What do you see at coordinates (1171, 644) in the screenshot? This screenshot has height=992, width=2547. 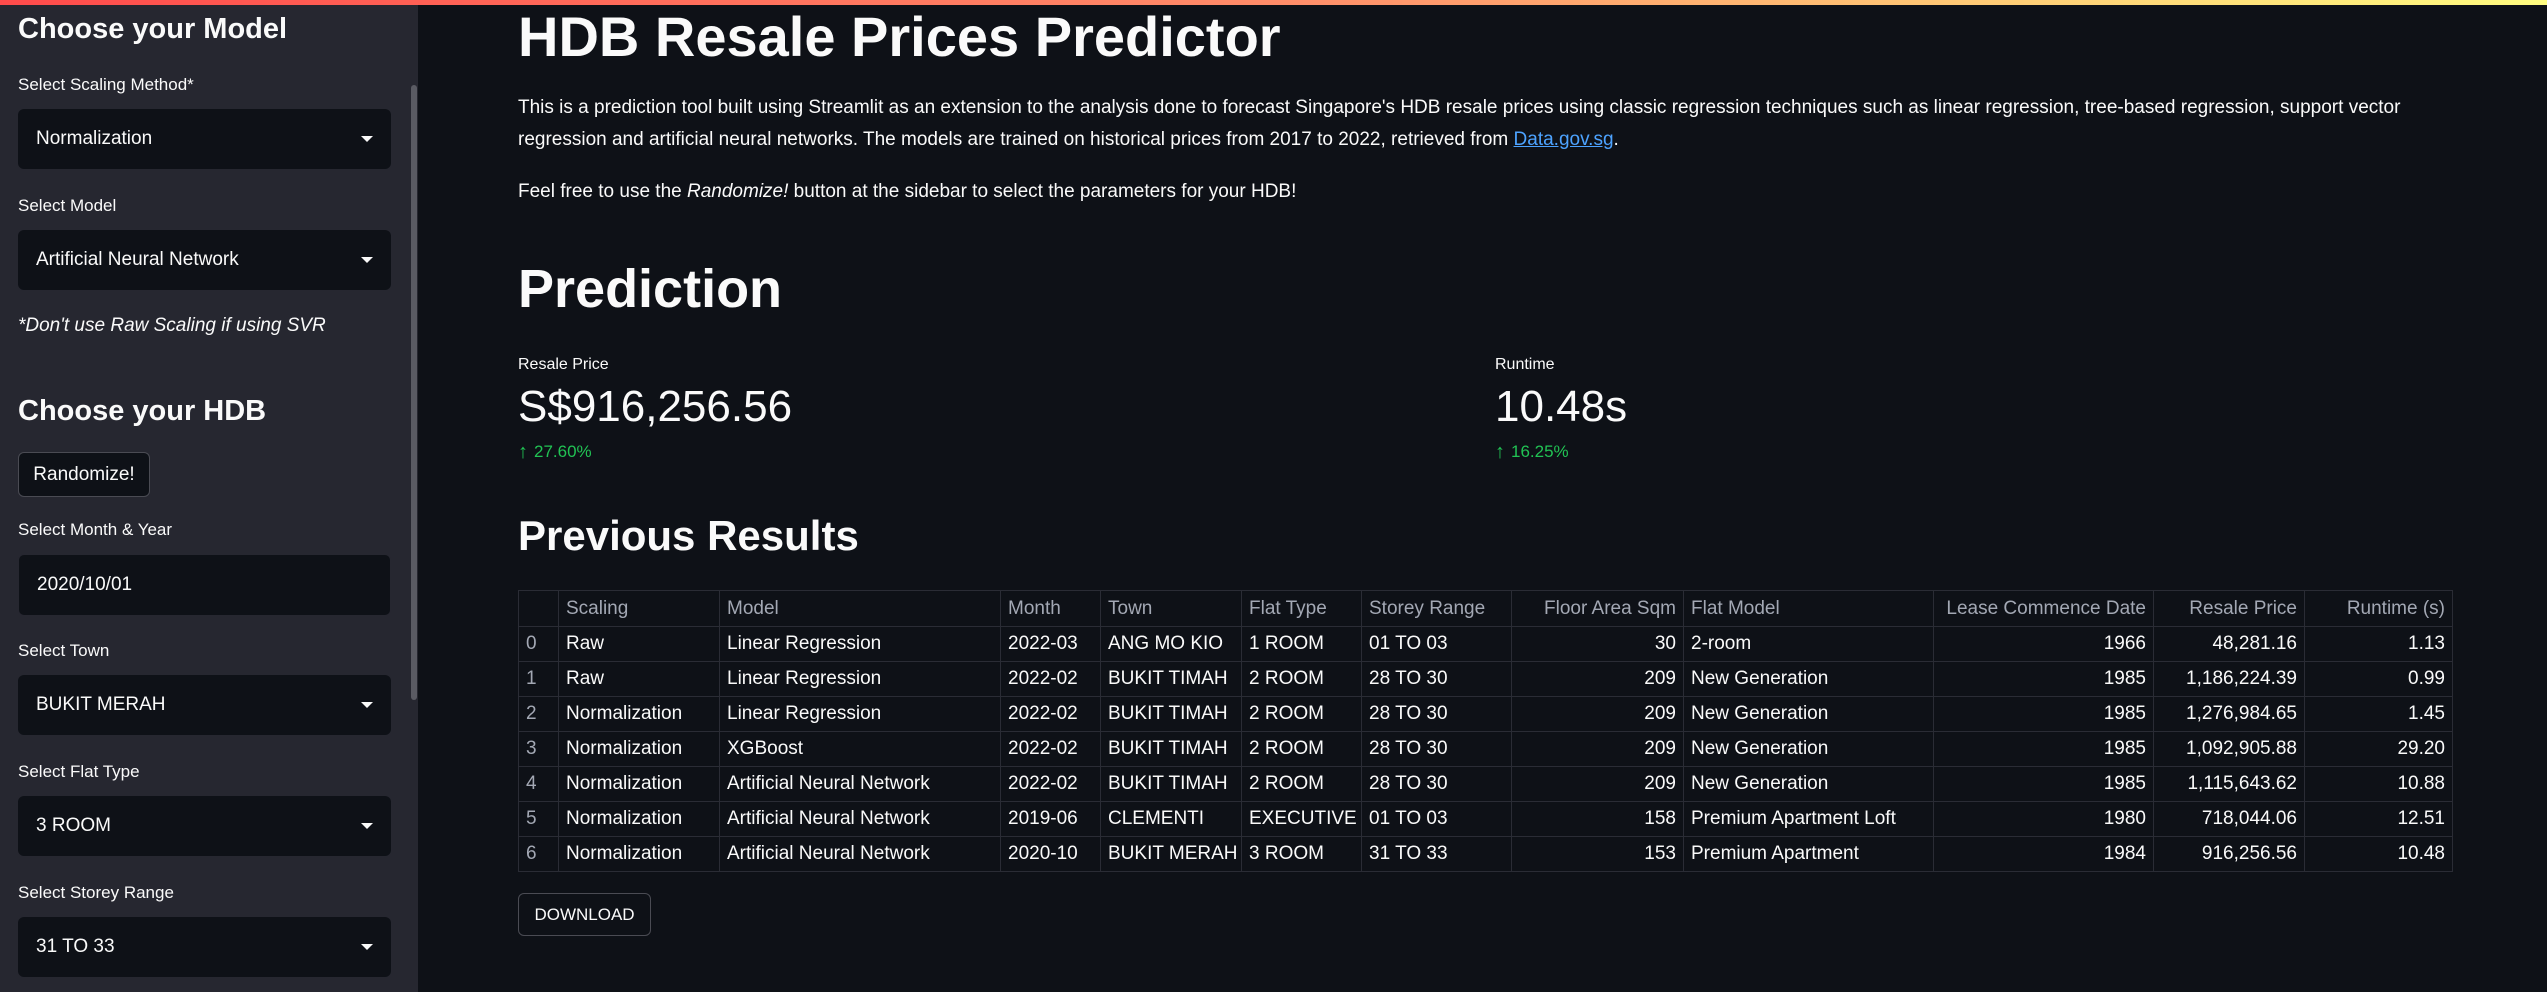 I see `table-cell: ANG MO KIO` at bounding box center [1171, 644].